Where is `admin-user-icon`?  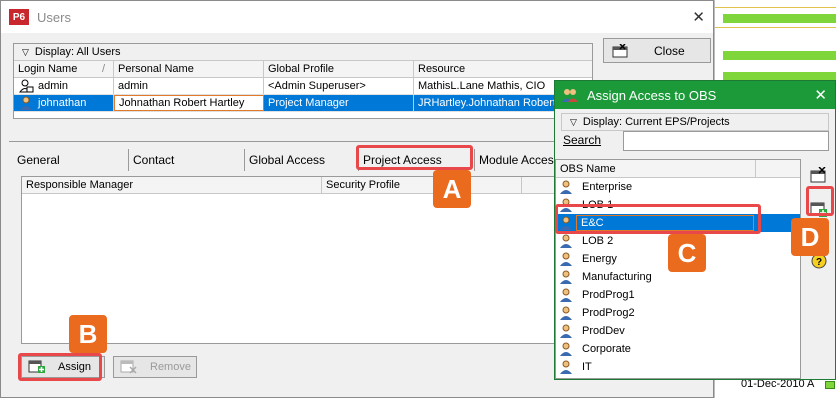
admin-user-icon is located at coordinates (26, 86).